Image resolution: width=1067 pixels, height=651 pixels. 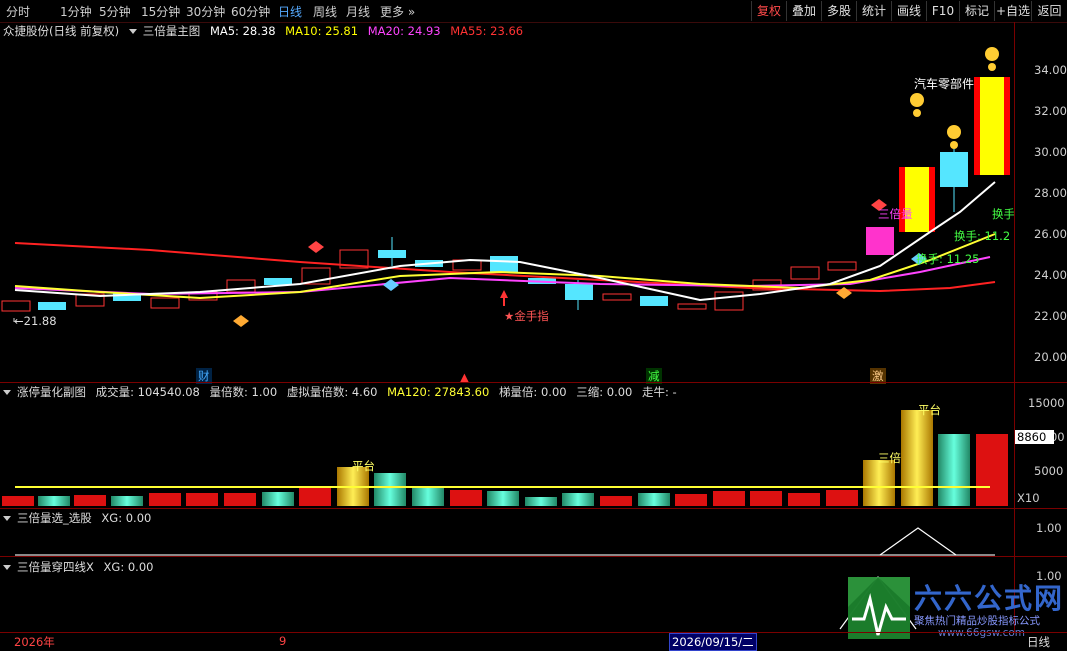 What do you see at coordinates (580, 263) in the screenshot?
I see `diamond-markers` at bounding box center [580, 263].